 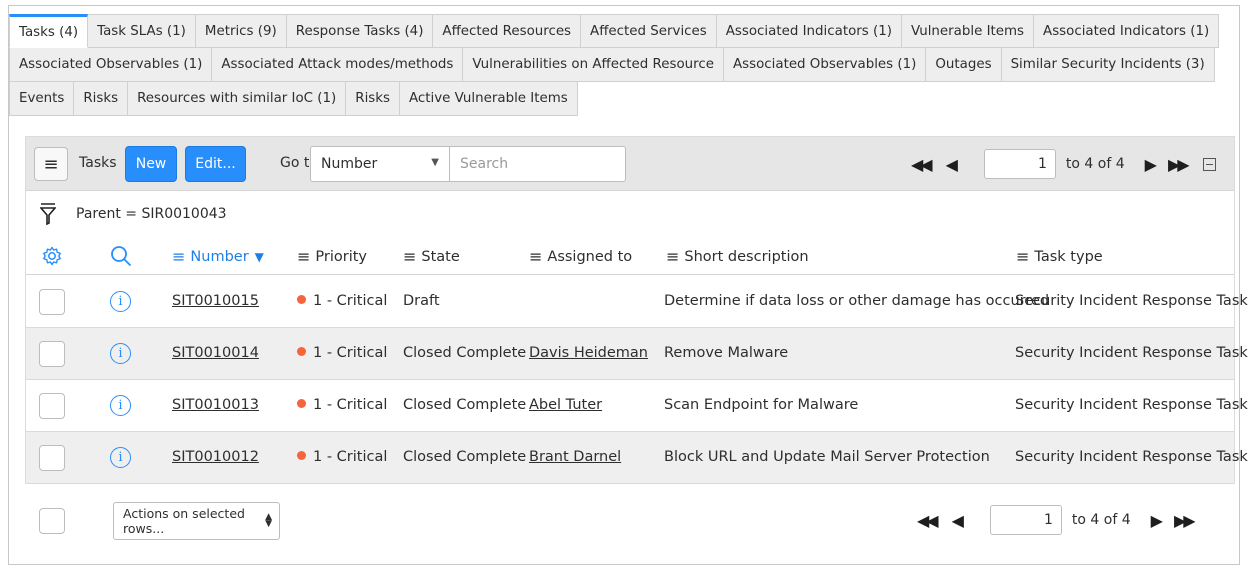 I want to click on task-number-link: SIT0010015, so click(x=215, y=301).